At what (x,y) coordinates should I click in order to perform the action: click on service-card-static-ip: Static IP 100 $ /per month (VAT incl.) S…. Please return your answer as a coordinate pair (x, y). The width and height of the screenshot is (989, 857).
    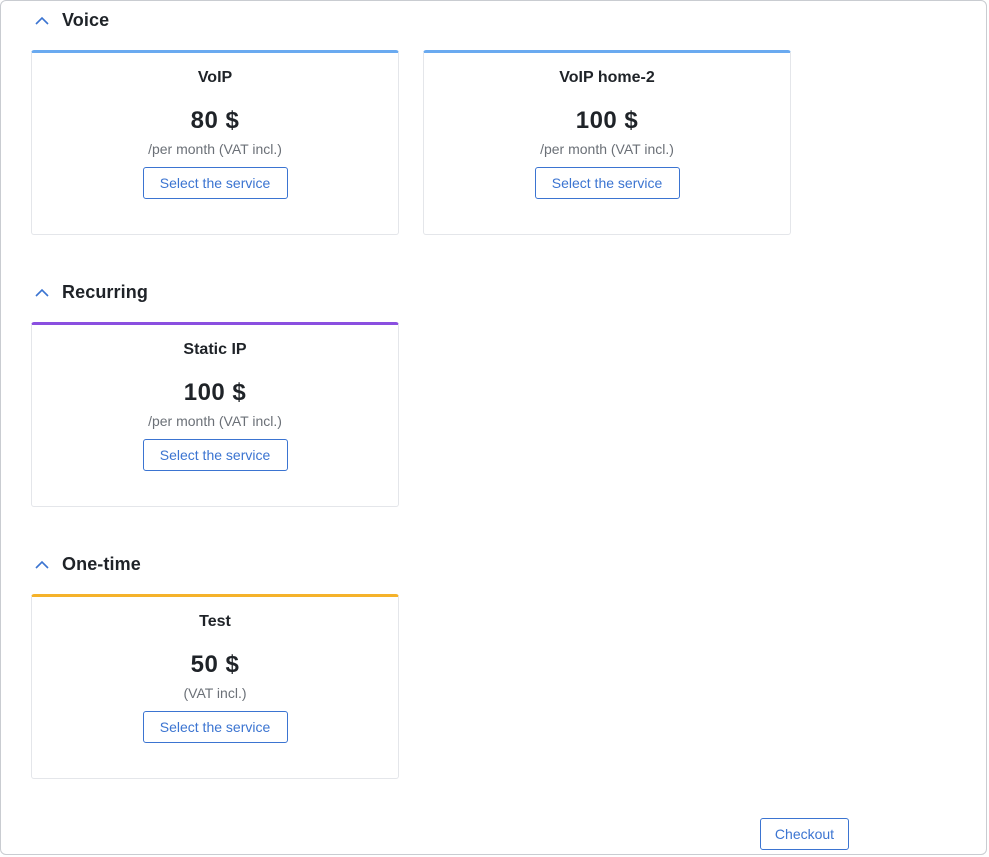
    Looking at the image, I should click on (215, 414).